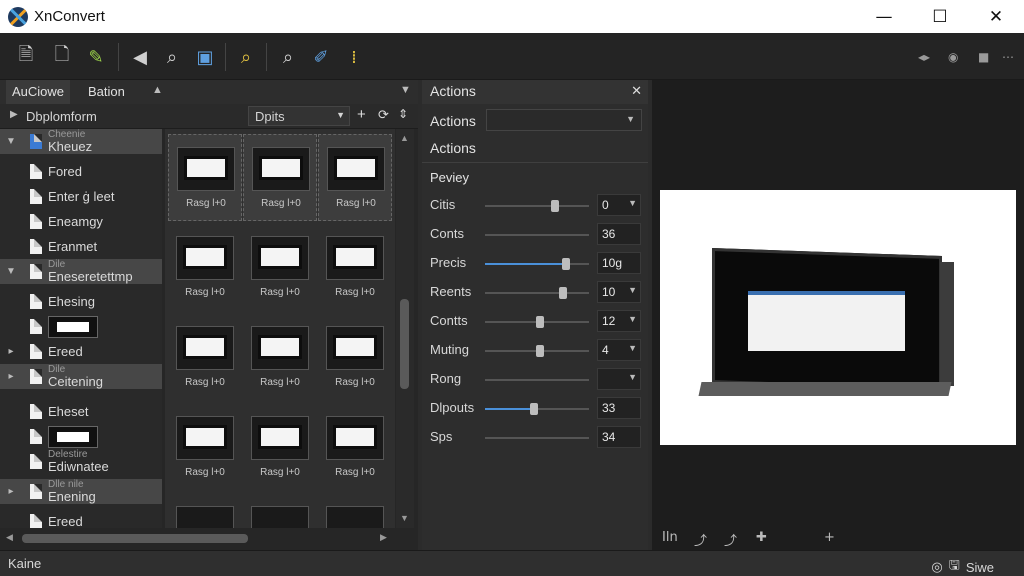 This screenshot has height=576, width=1024. I want to click on tab-bation: Bation, so click(106, 92).